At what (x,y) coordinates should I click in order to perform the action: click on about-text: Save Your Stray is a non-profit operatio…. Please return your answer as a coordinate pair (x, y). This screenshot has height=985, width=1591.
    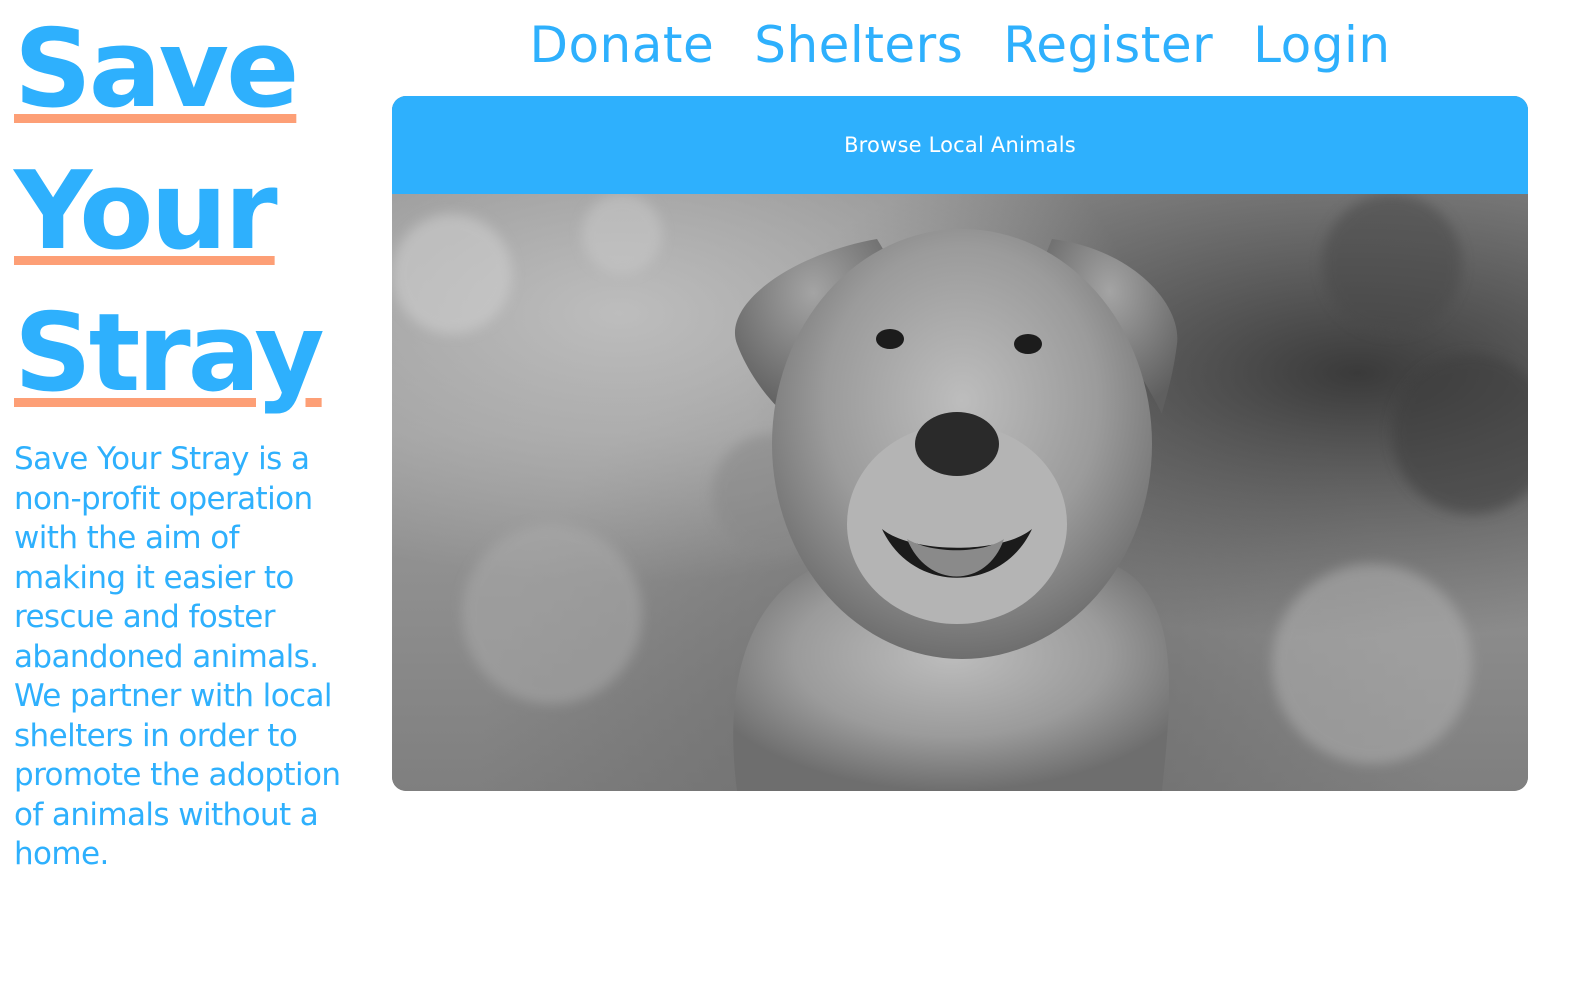
    Looking at the image, I should click on (177, 656).